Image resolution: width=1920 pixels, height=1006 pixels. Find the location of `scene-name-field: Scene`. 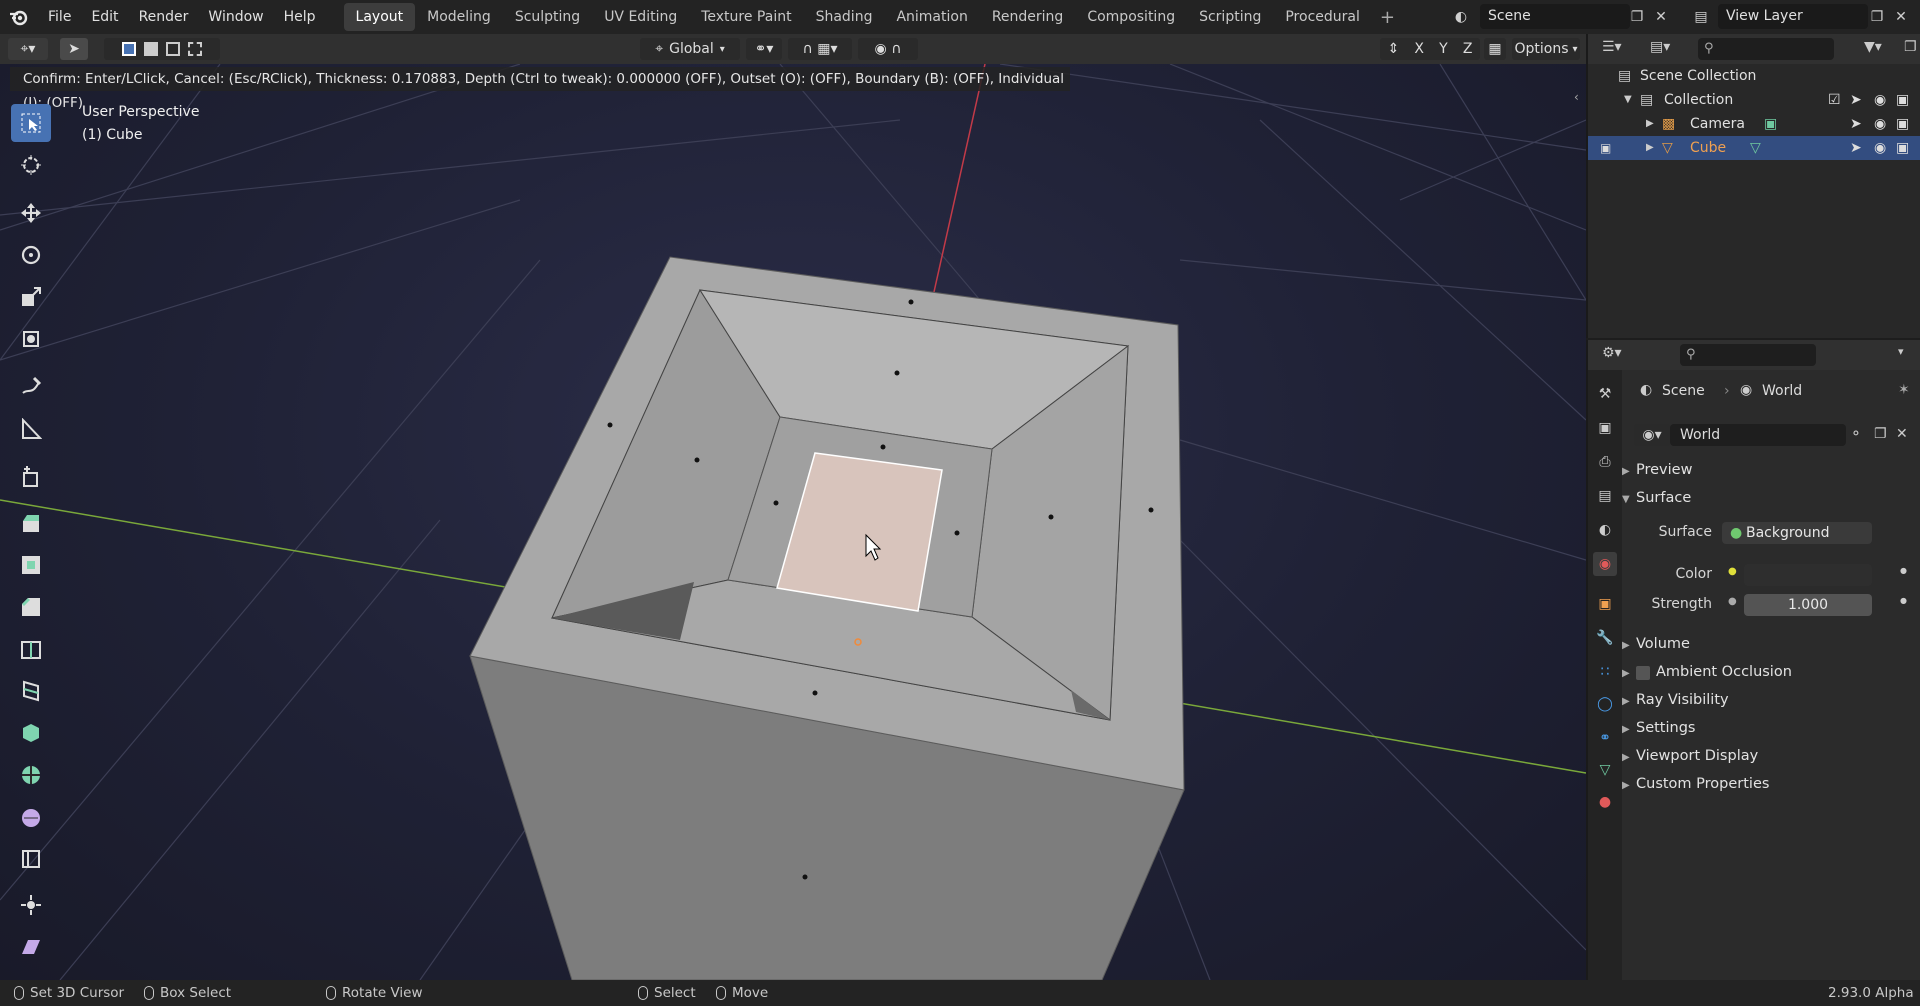

scene-name-field: Scene is located at coordinates (1555, 16).